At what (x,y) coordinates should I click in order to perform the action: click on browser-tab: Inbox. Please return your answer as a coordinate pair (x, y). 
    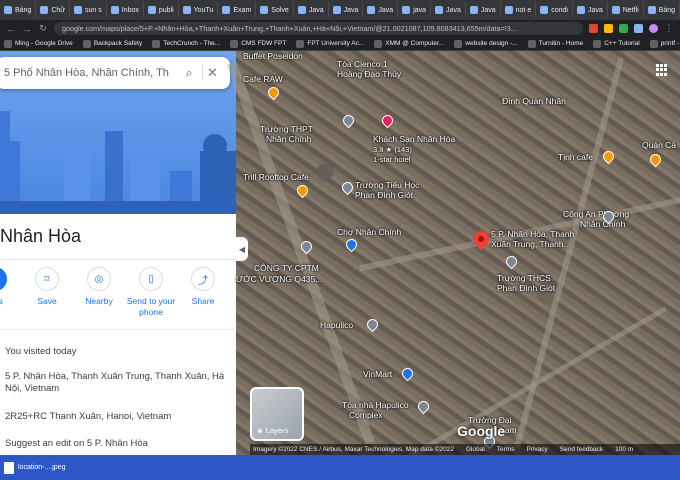
    Looking at the image, I should click on (125, 10).